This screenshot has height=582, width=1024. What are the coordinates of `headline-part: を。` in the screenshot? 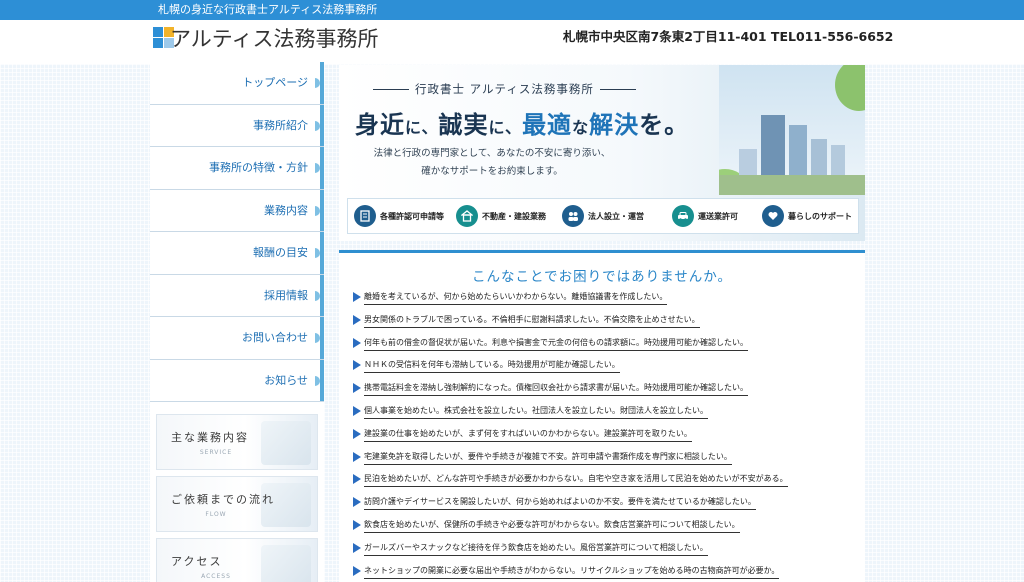 It's located at (664, 124).